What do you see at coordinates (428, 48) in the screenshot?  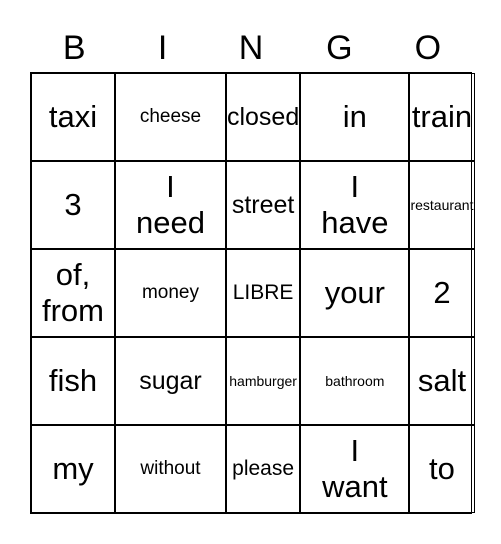 I see `header-letter-o: O` at bounding box center [428, 48].